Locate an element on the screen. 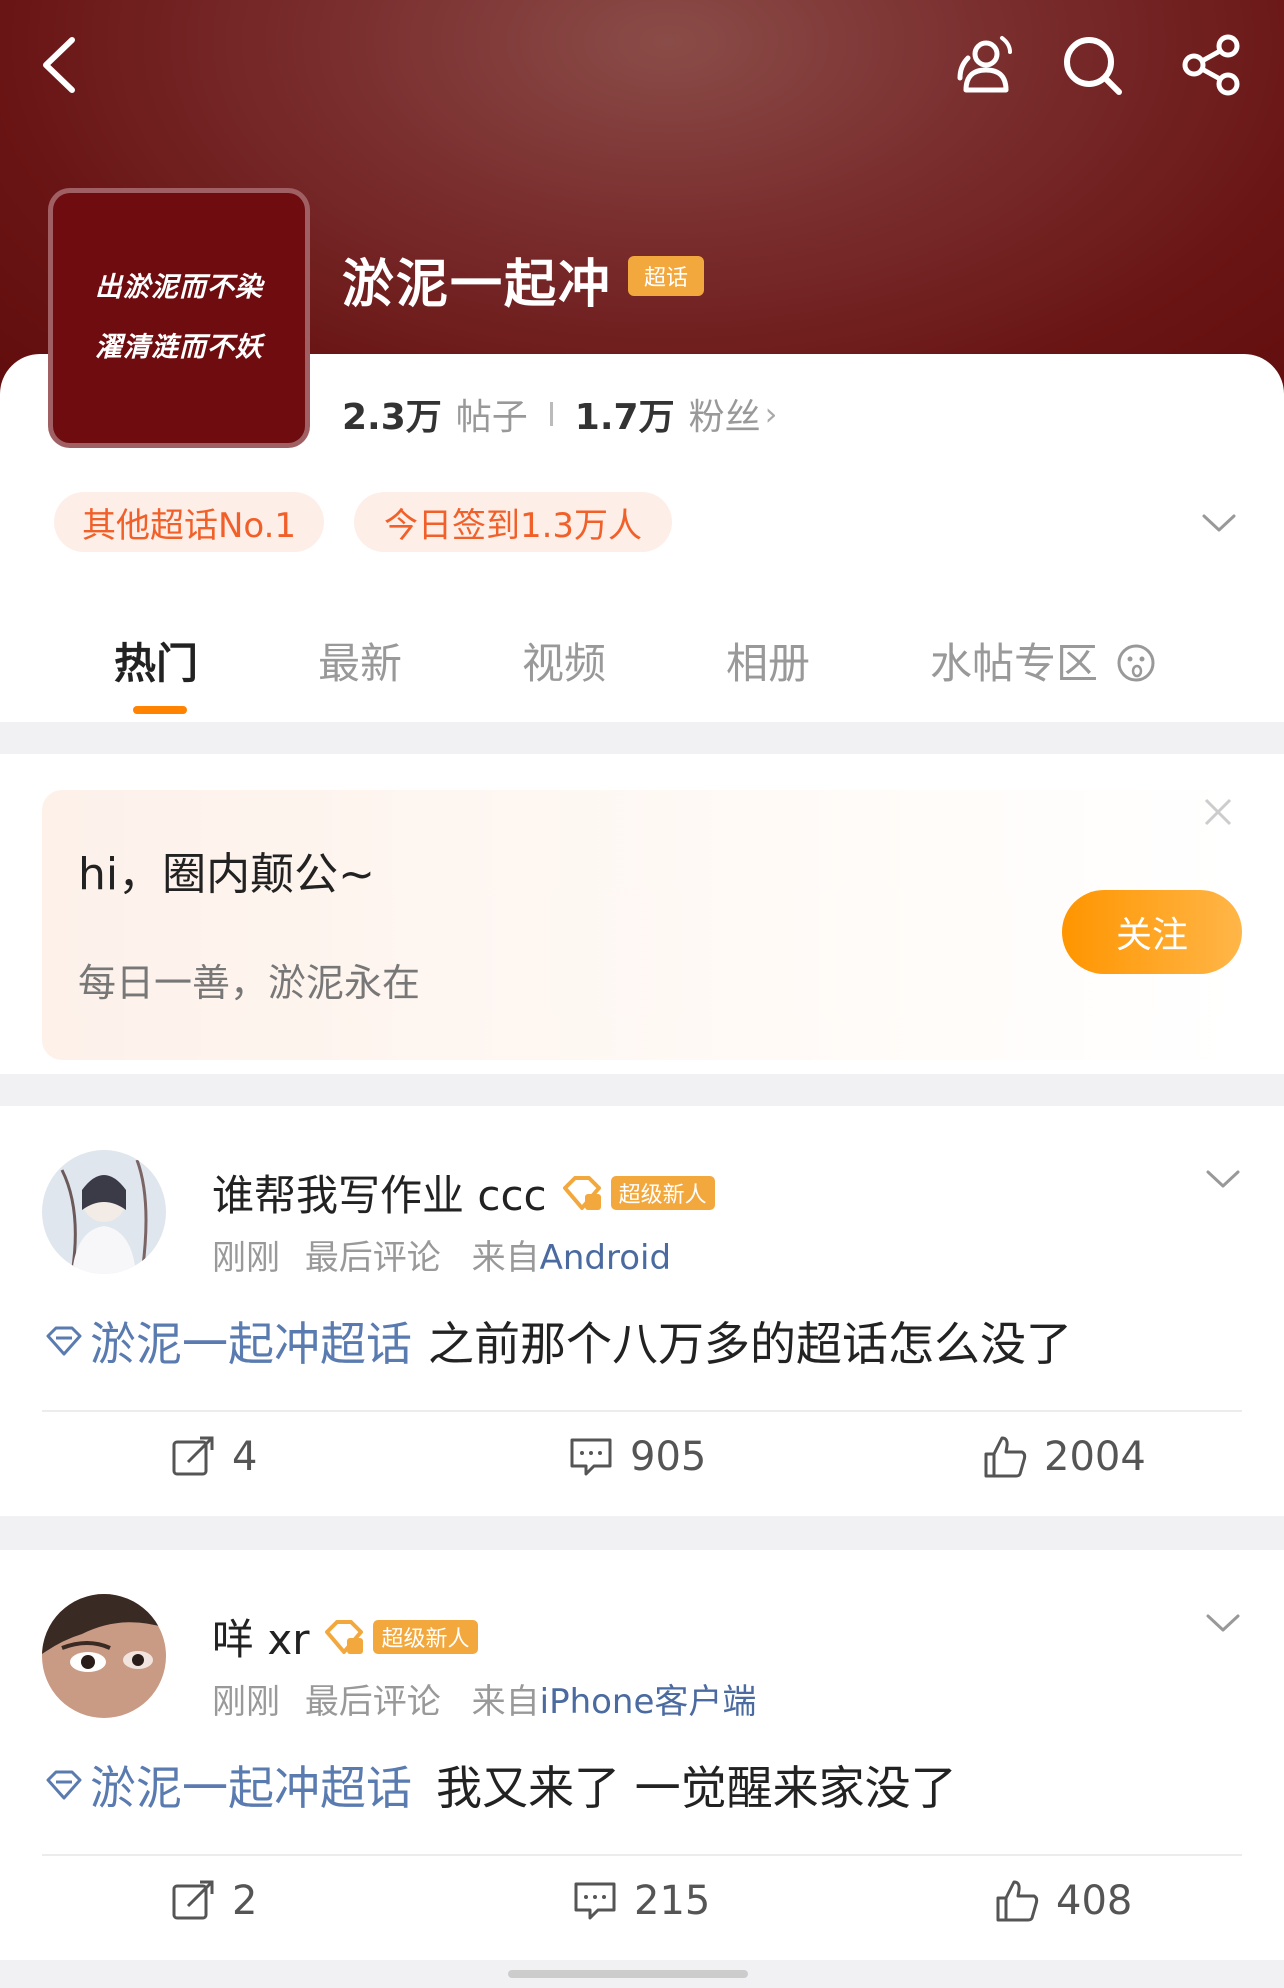 The width and height of the screenshot is (1284, 1988). comment-count: 215 is located at coordinates (672, 1901).